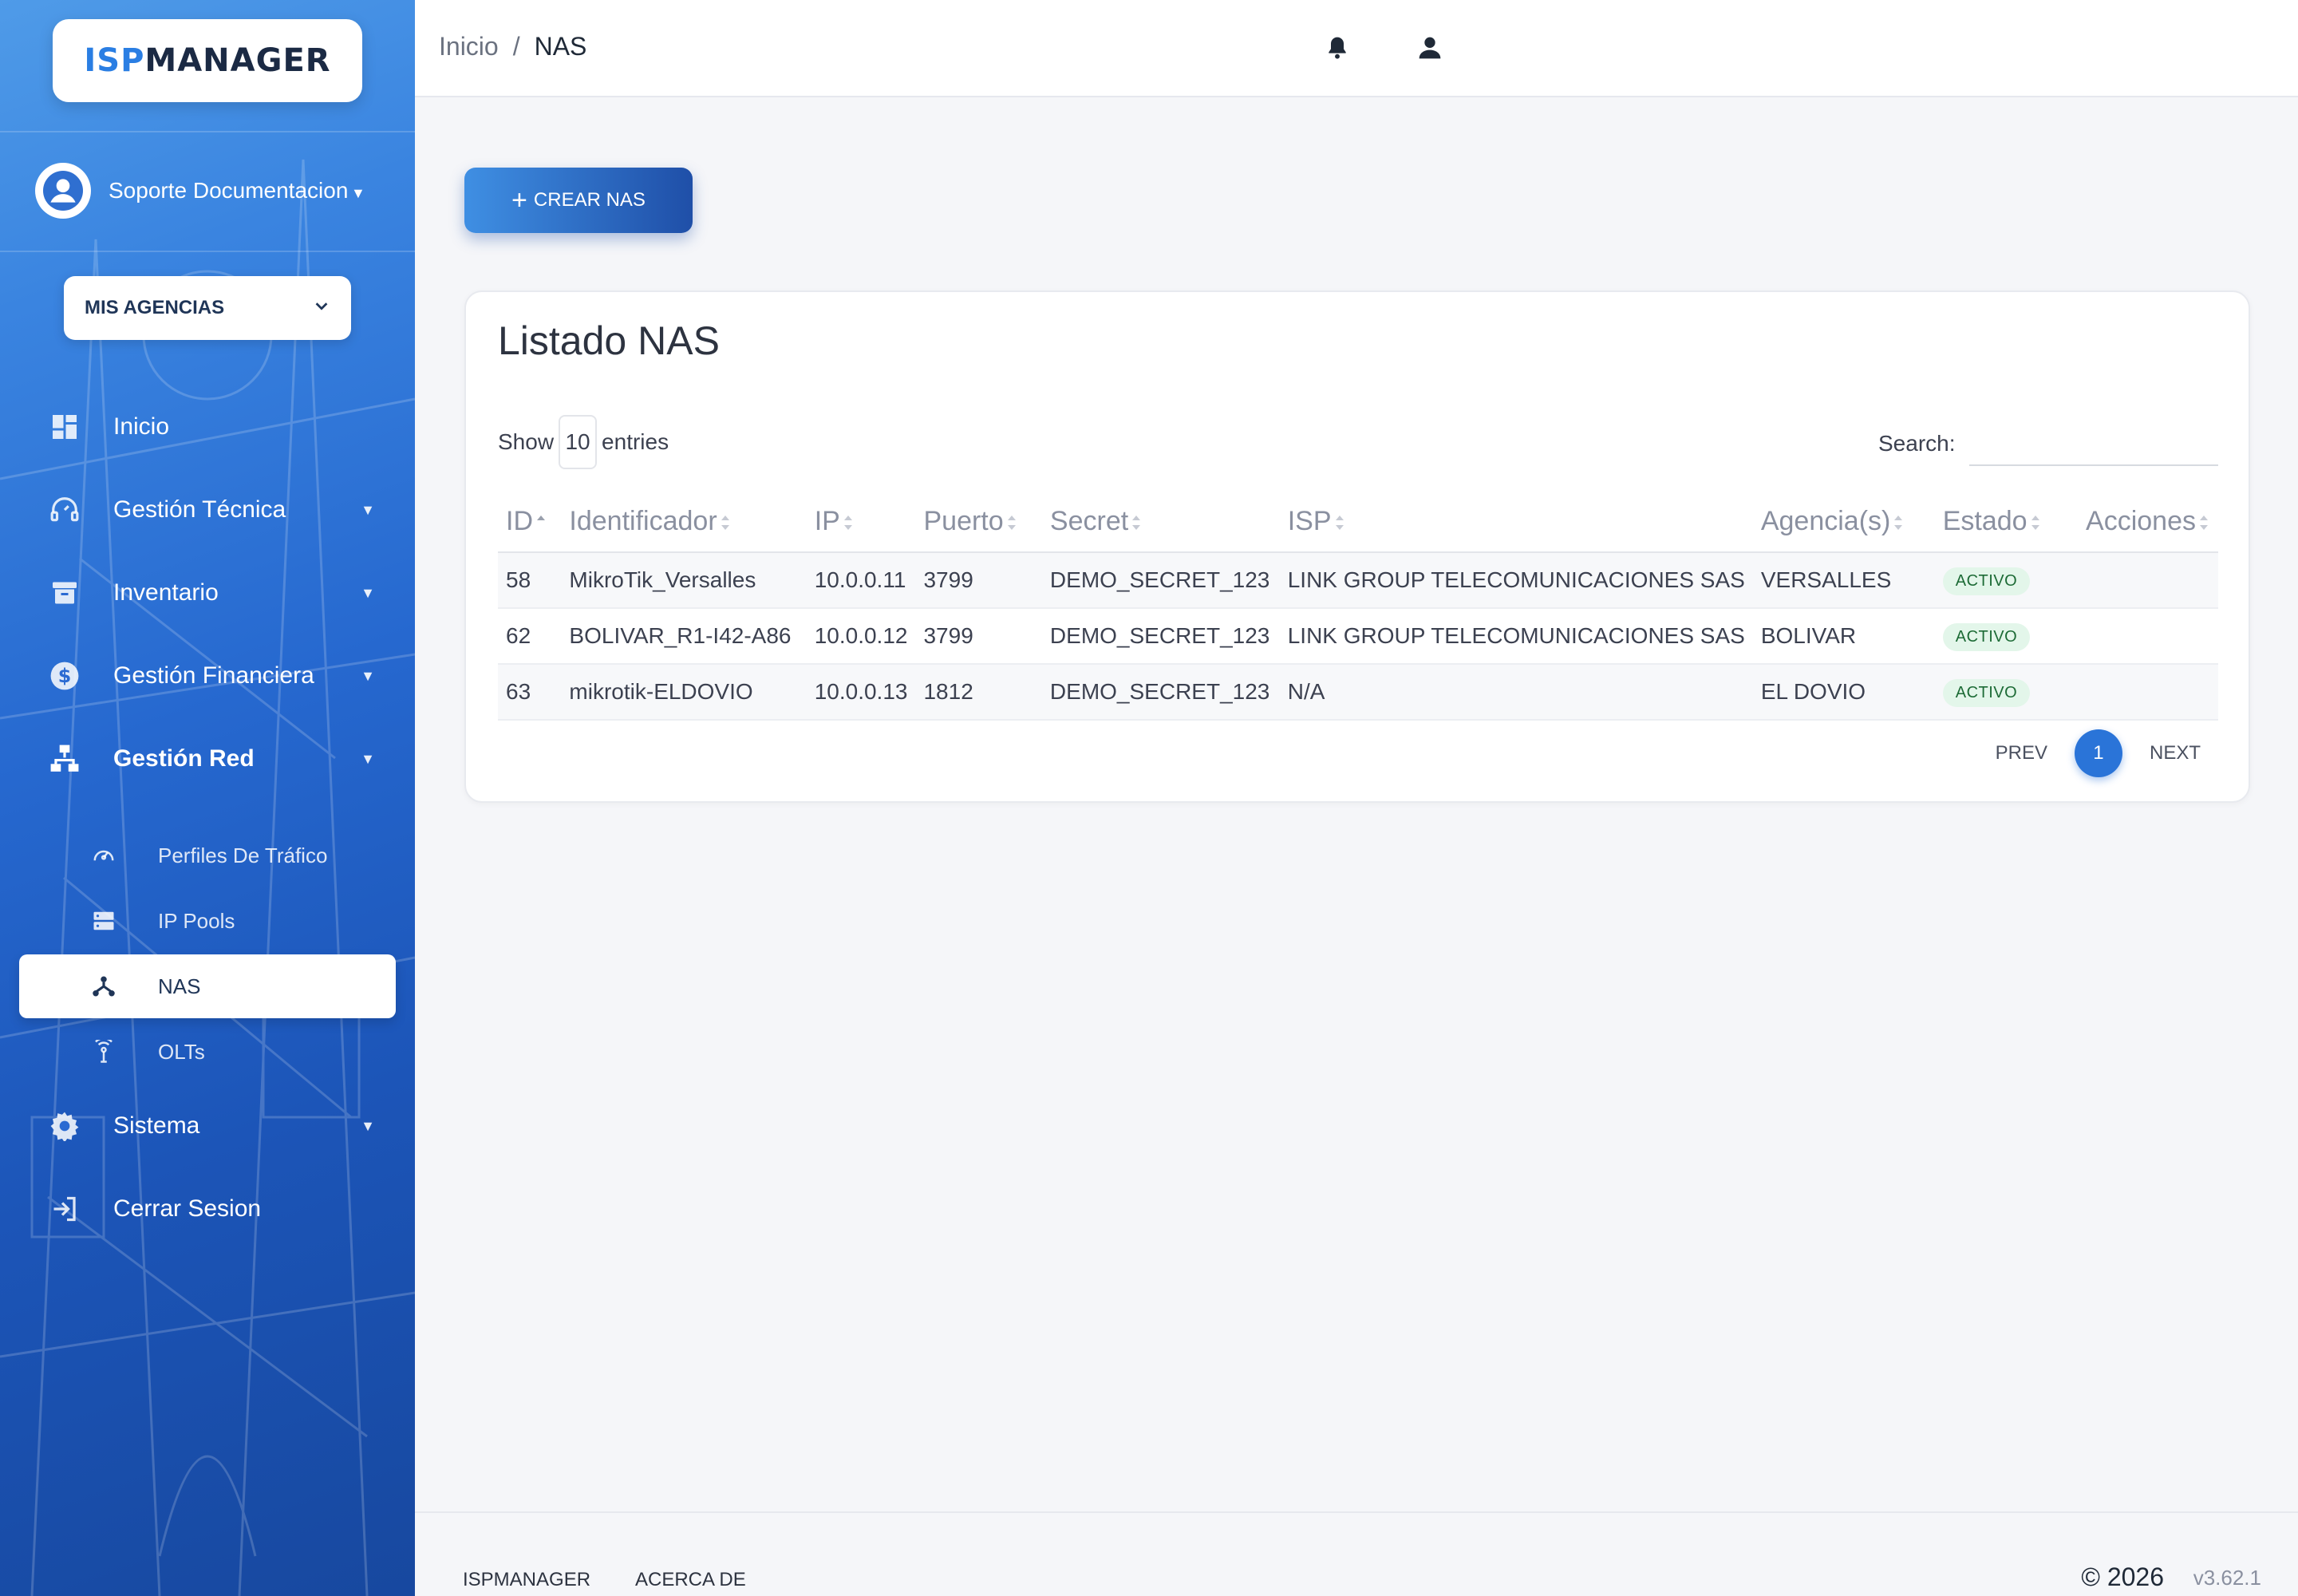 The height and width of the screenshot is (1596, 2298). Describe the element at coordinates (104, 921) in the screenshot. I see `server-icon` at that location.